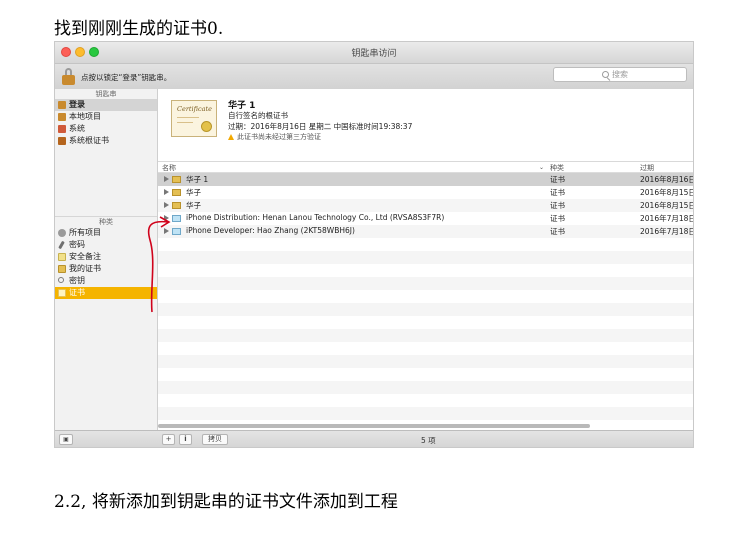 The width and height of the screenshot is (737, 533). I want to click on chevron-down-icon: ⌄, so click(541, 167).